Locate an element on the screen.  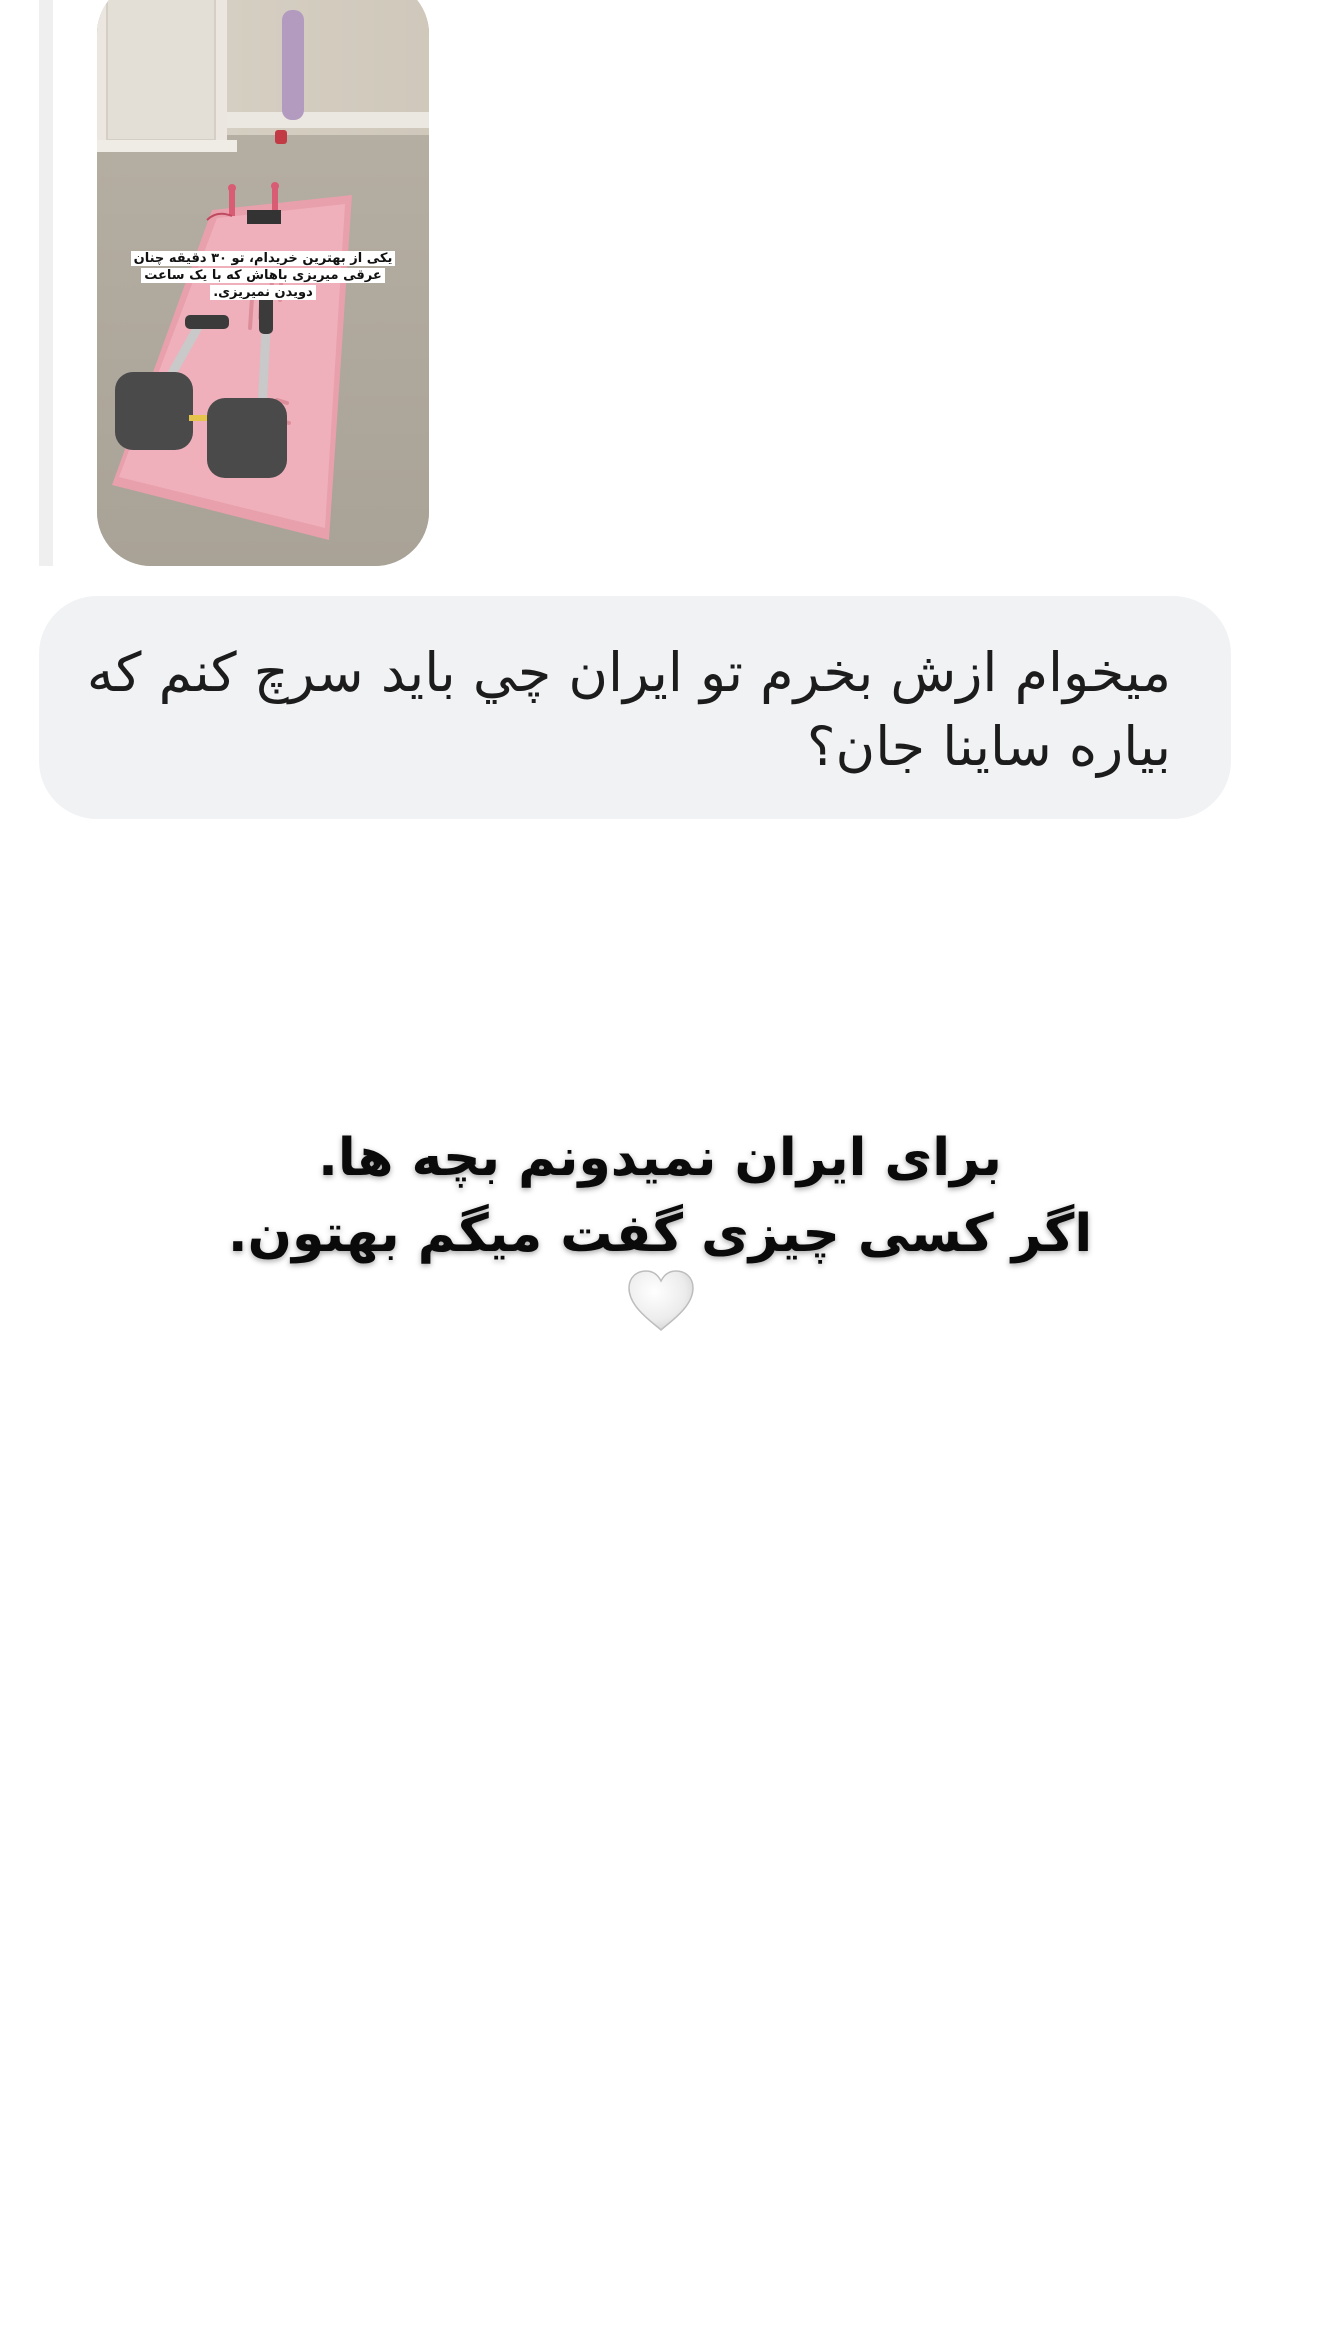
story-line-2: اگر کسی چیزی گفت میگم بهتون. is located at coordinates (660, 1234).